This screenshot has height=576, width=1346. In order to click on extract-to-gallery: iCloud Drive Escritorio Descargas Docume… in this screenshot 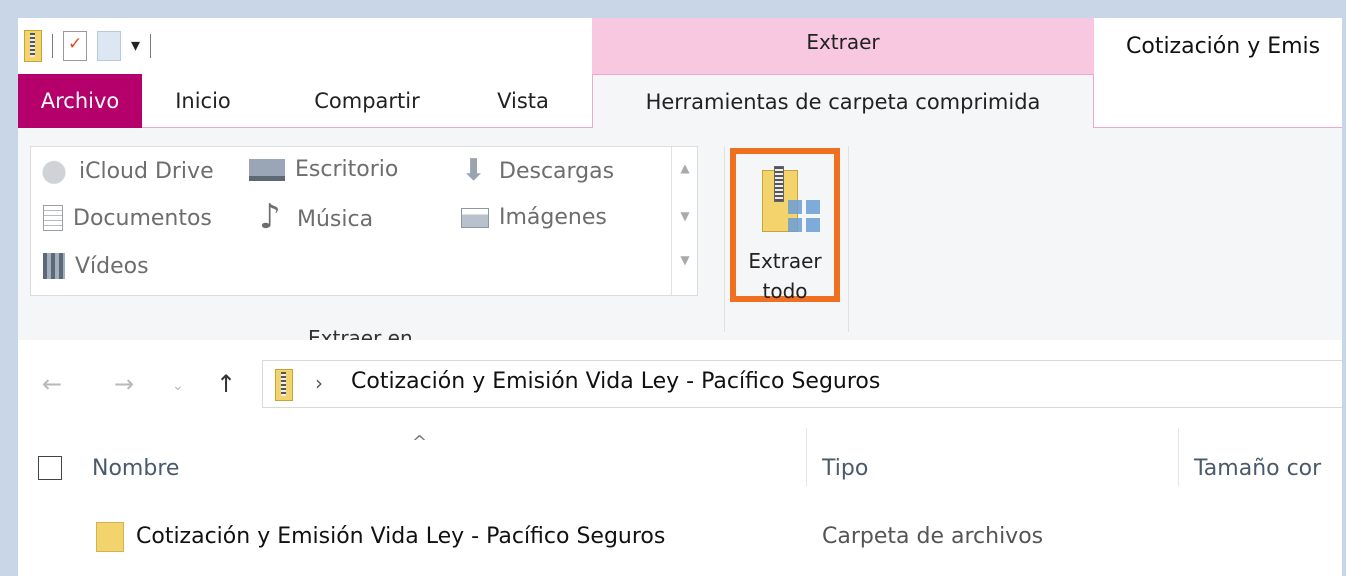, I will do `click(364, 221)`.